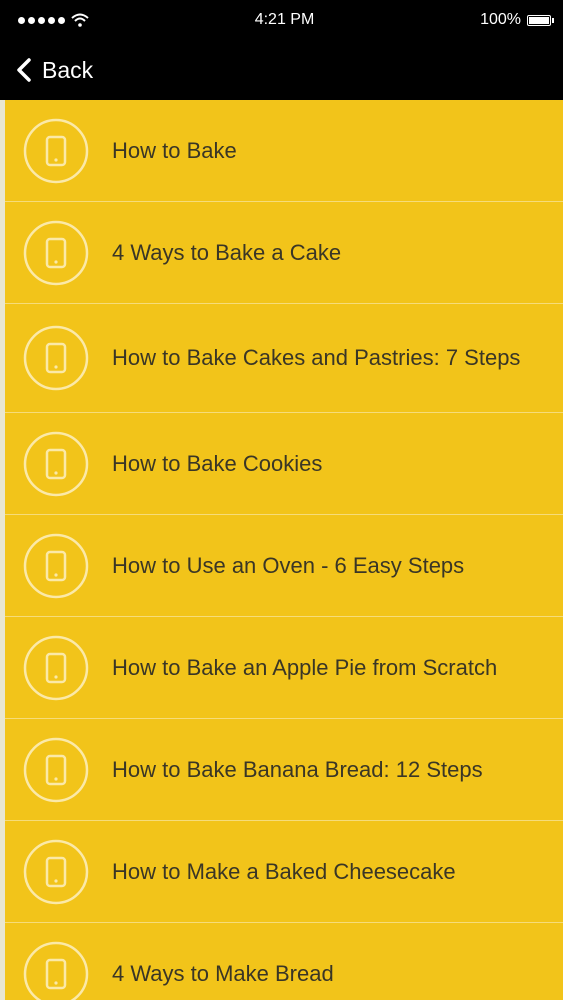 This screenshot has width=563, height=1000. I want to click on list-item-label: How to Use an Oven - 6 Easy Steps, so click(288, 565).